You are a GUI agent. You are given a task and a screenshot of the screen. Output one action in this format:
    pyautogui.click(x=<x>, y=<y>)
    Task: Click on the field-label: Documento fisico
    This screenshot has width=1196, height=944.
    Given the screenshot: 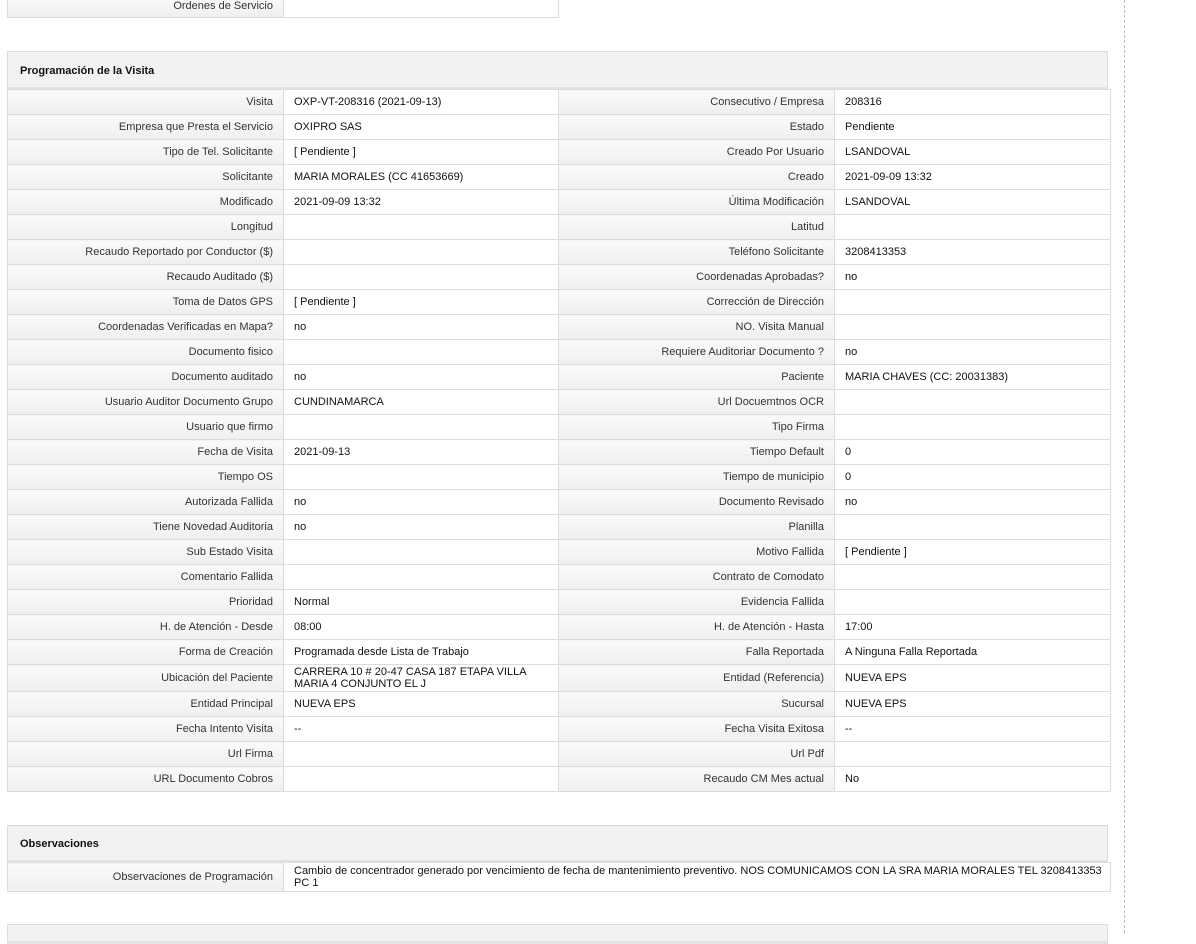 What is the action you would take?
    pyautogui.click(x=145, y=352)
    